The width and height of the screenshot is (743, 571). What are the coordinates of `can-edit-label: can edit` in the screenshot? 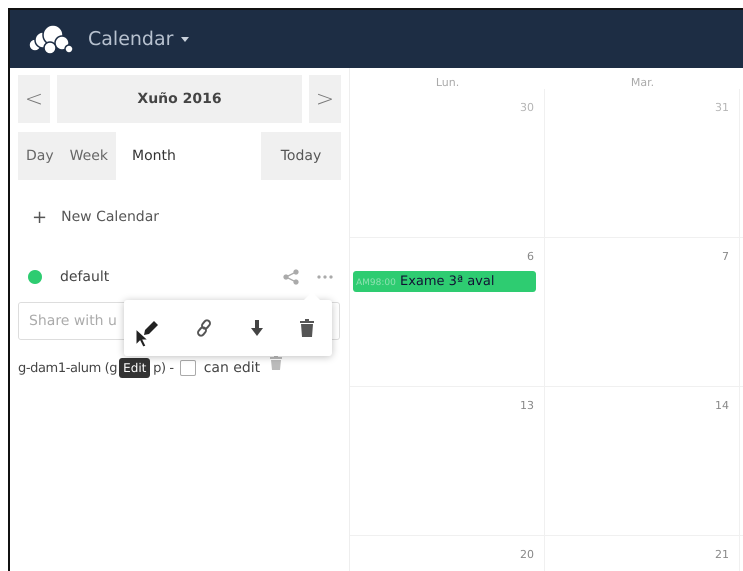 It's located at (232, 368).